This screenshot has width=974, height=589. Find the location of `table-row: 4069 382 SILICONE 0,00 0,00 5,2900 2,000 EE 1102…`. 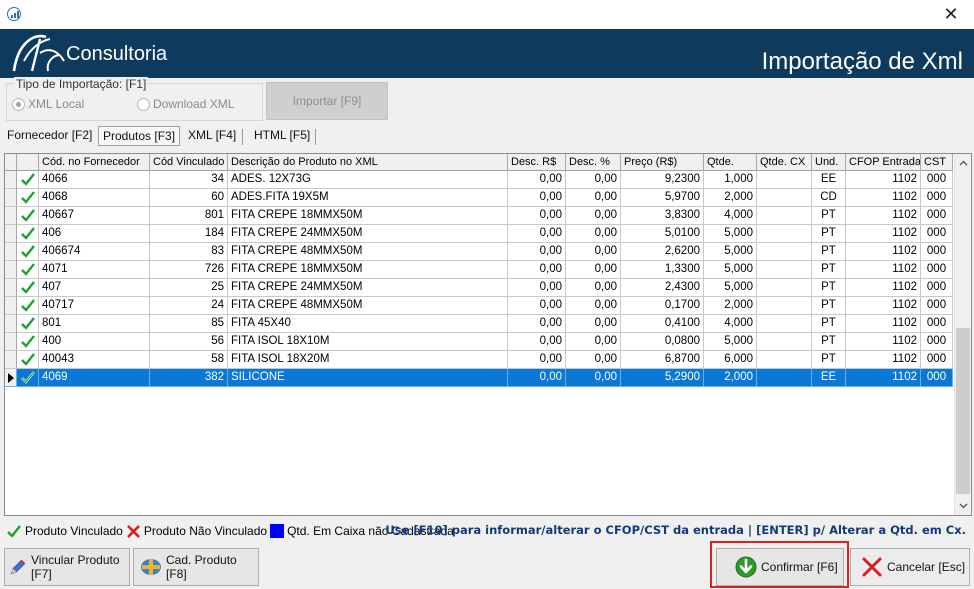

table-row: 4069 382 SILICONE 0,00 0,00 5,2900 2,000 EE 1102… is located at coordinates (479, 378).